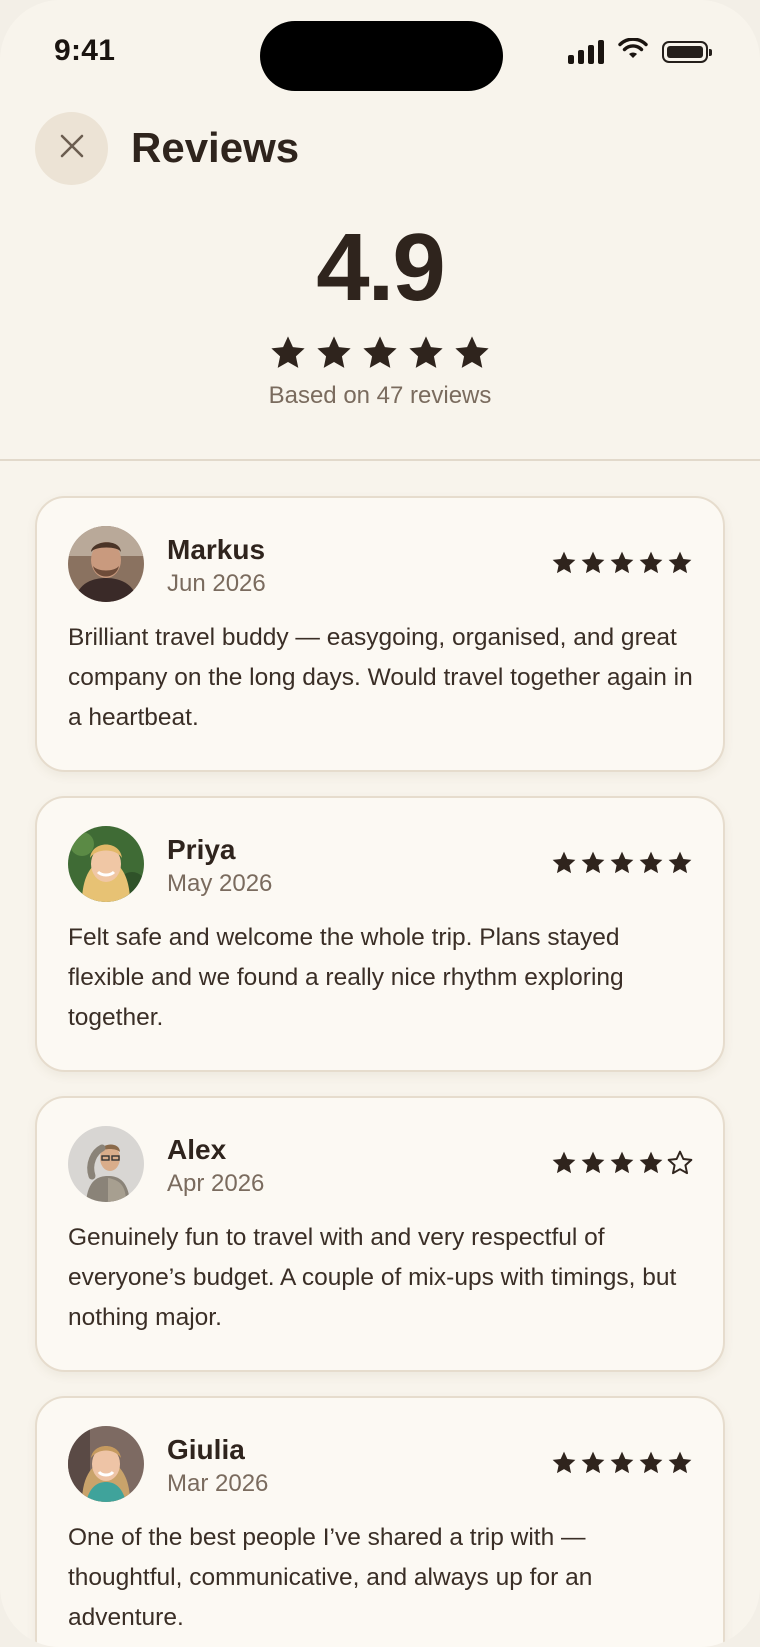  I want to click on review-date: May 2026, so click(220, 883).